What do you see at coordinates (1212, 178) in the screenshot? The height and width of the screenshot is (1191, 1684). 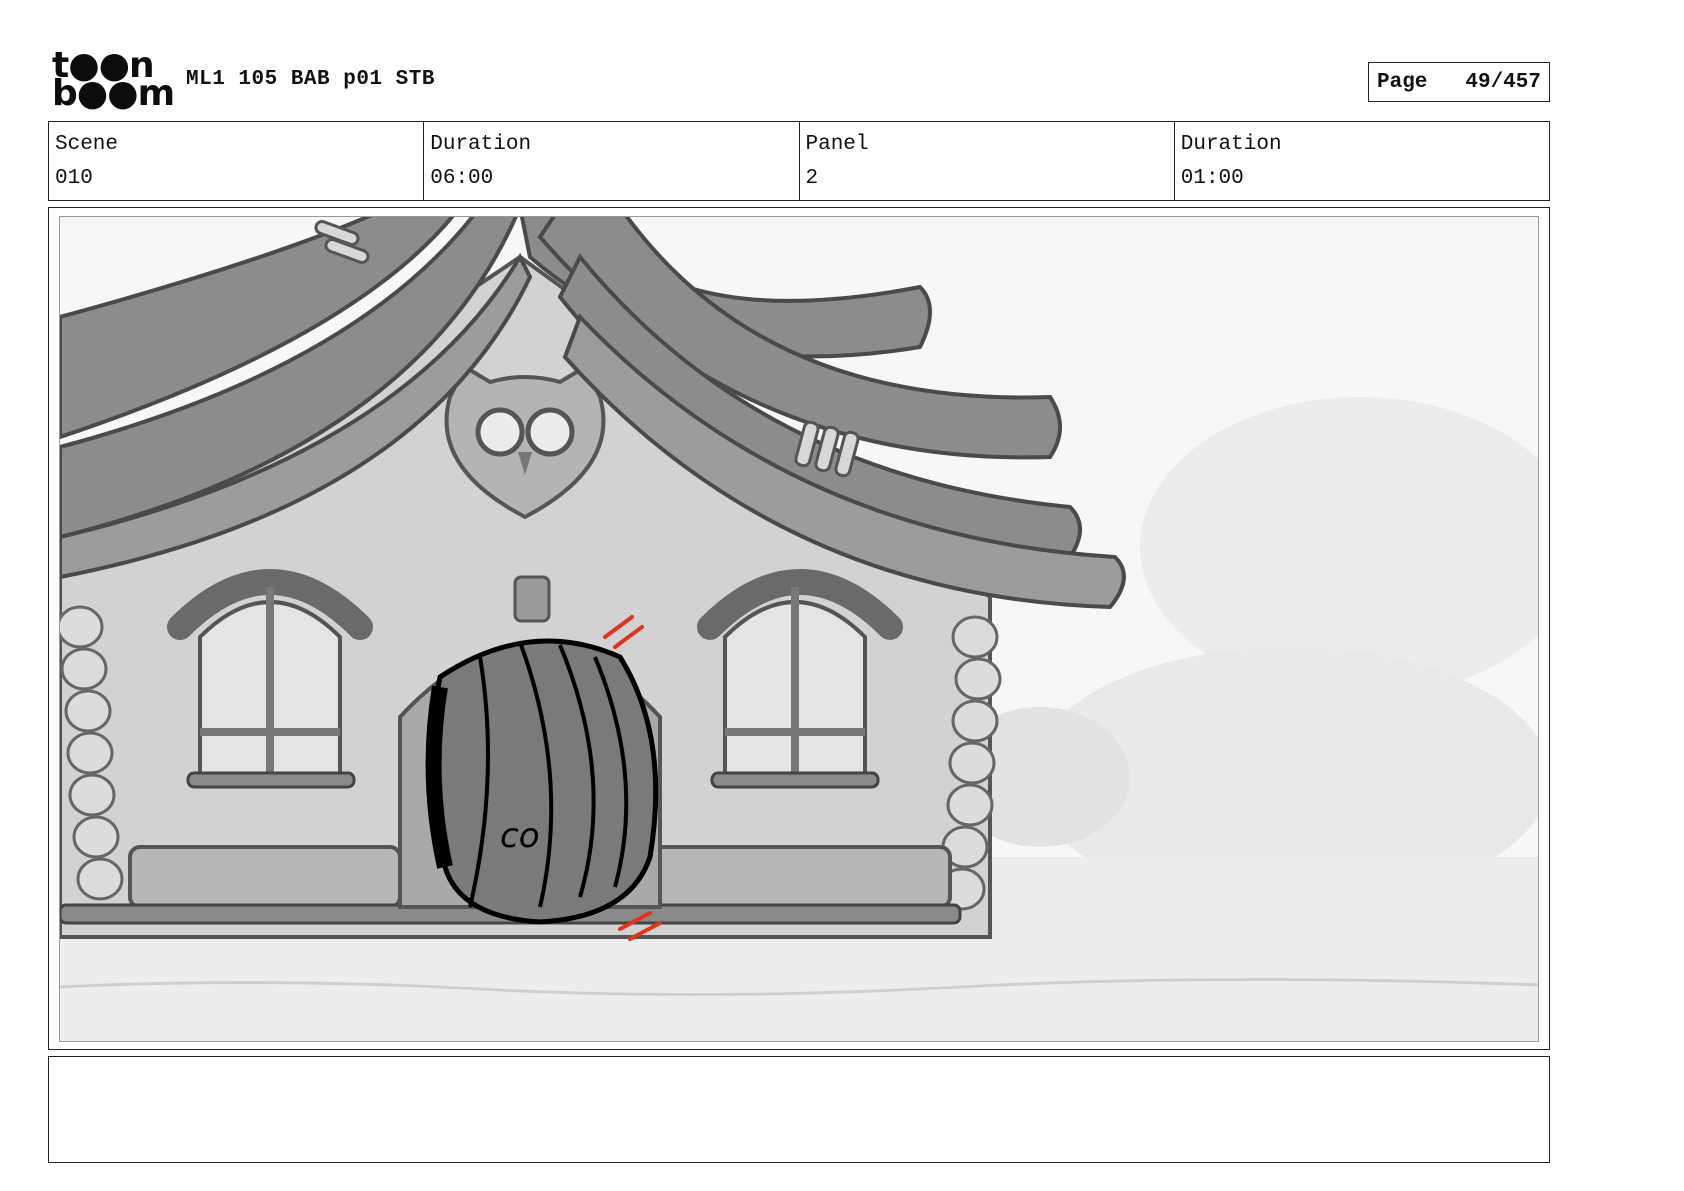 I see `panel-duration-value: 01:00` at bounding box center [1212, 178].